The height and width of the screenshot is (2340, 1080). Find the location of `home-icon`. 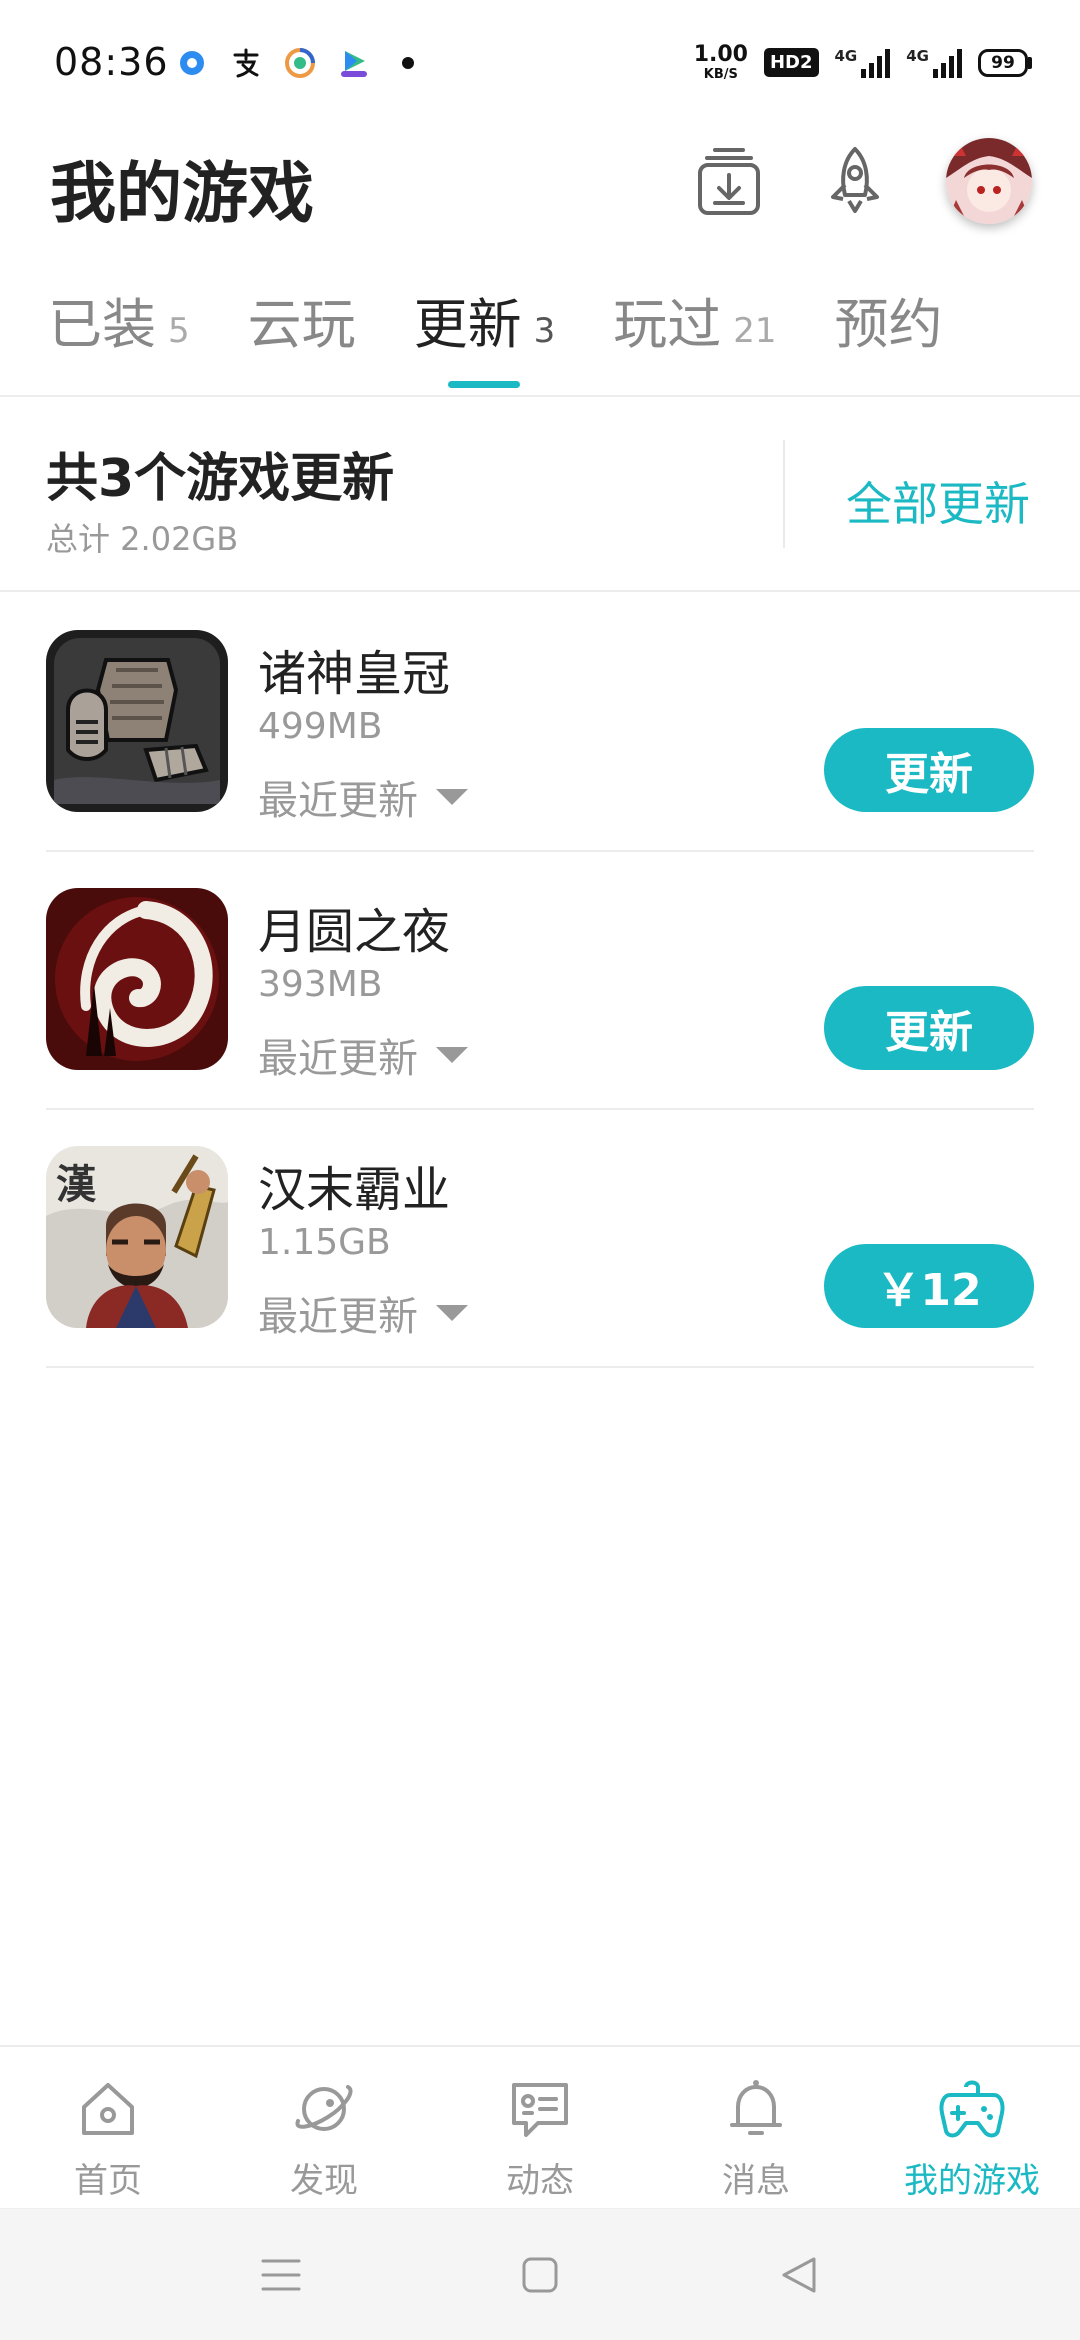

home-icon is located at coordinates (108, 2109).